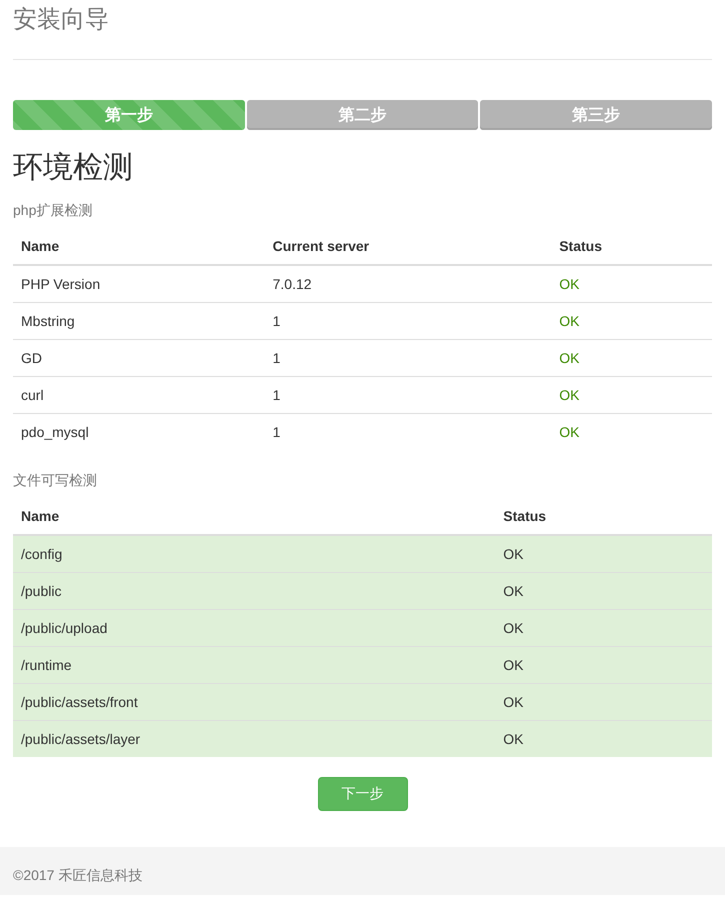  What do you see at coordinates (139, 321) in the screenshot?
I see `table-cell: Mbstring` at bounding box center [139, 321].